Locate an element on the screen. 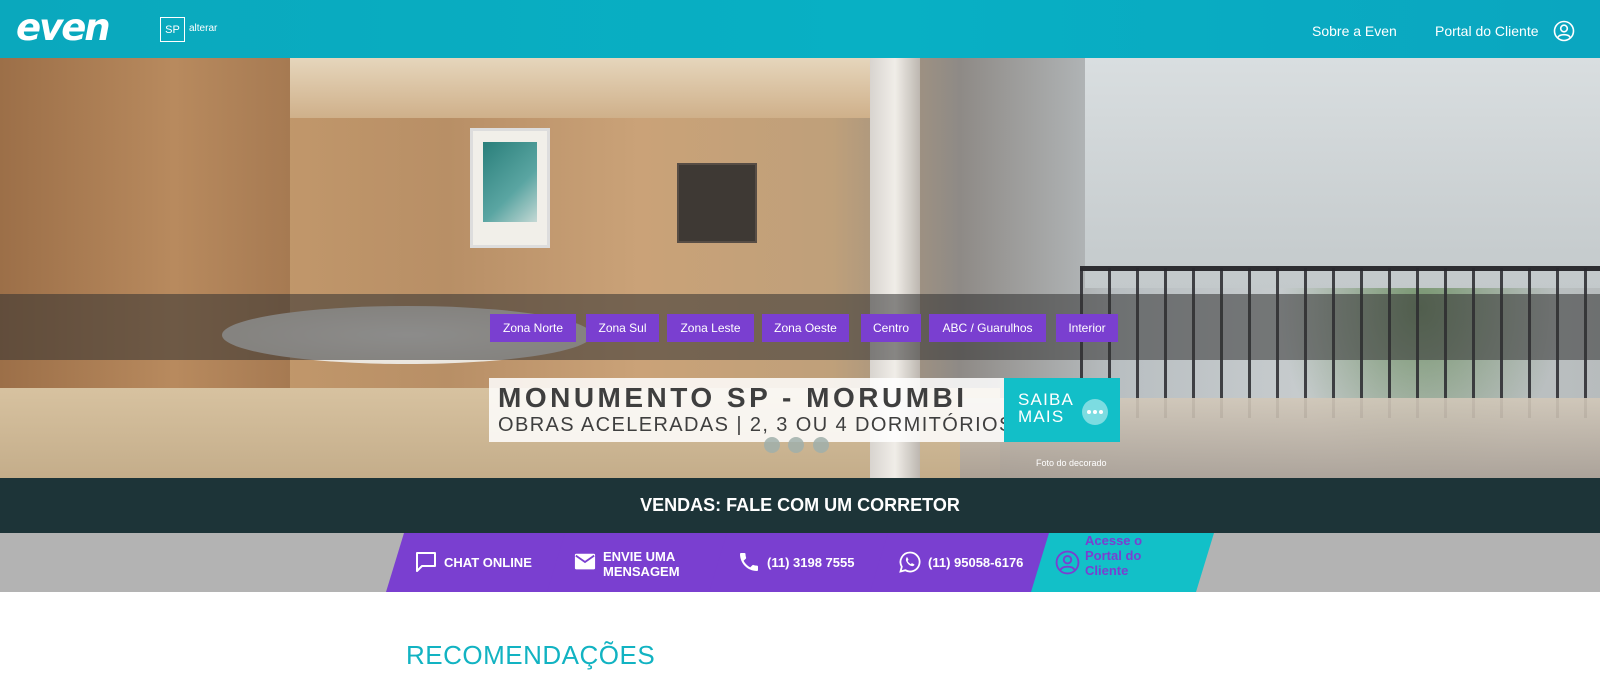 The width and height of the screenshot is (1600, 676). whatsapp-button: (11) 95058-6176 is located at coordinates (961, 562).